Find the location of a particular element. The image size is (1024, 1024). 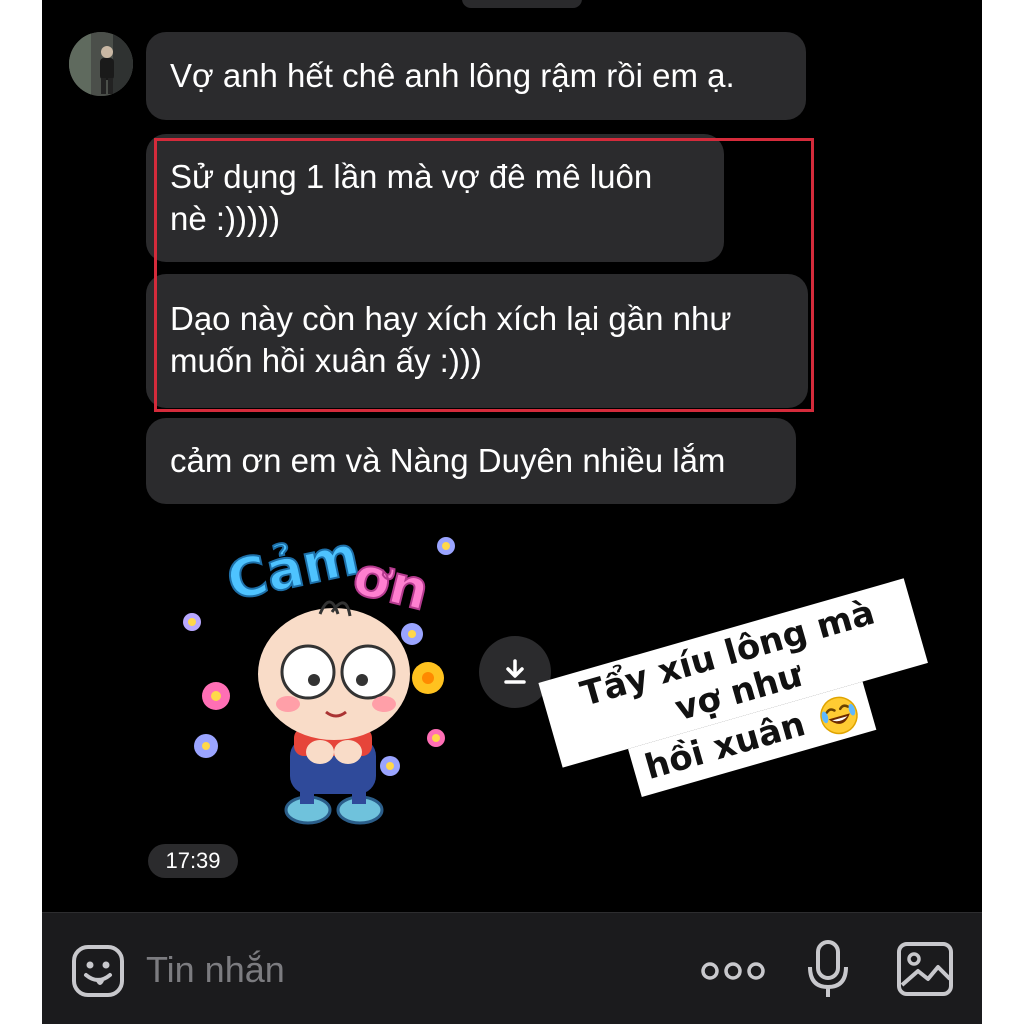

image-icon is located at coordinates (925, 969).